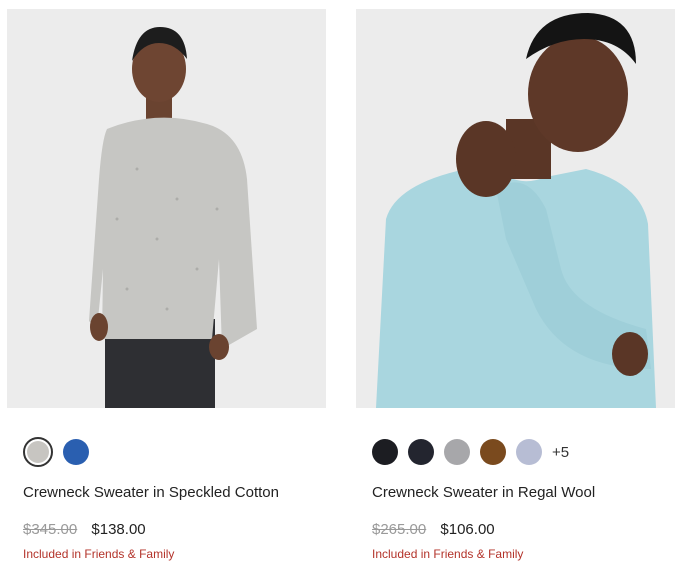 The image size is (692, 572). Describe the element at coordinates (118, 529) in the screenshot. I see `sale-price: $138.00` at that location.